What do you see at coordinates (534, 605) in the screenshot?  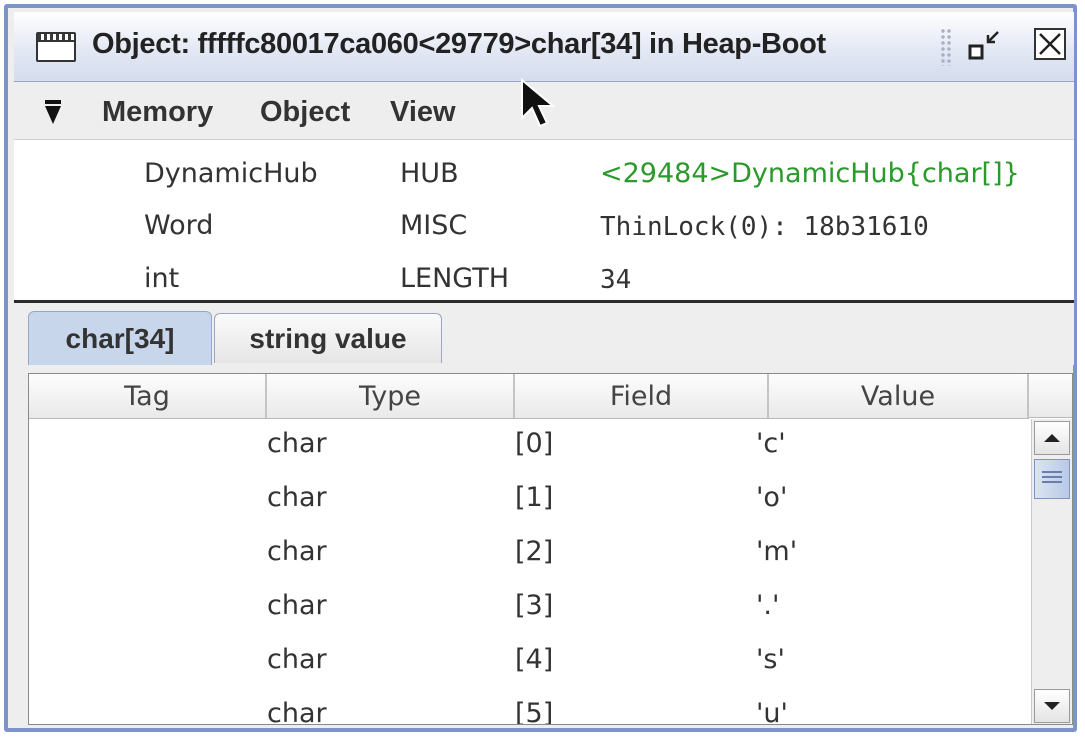 I see `cell-field: [3]` at bounding box center [534, 605].